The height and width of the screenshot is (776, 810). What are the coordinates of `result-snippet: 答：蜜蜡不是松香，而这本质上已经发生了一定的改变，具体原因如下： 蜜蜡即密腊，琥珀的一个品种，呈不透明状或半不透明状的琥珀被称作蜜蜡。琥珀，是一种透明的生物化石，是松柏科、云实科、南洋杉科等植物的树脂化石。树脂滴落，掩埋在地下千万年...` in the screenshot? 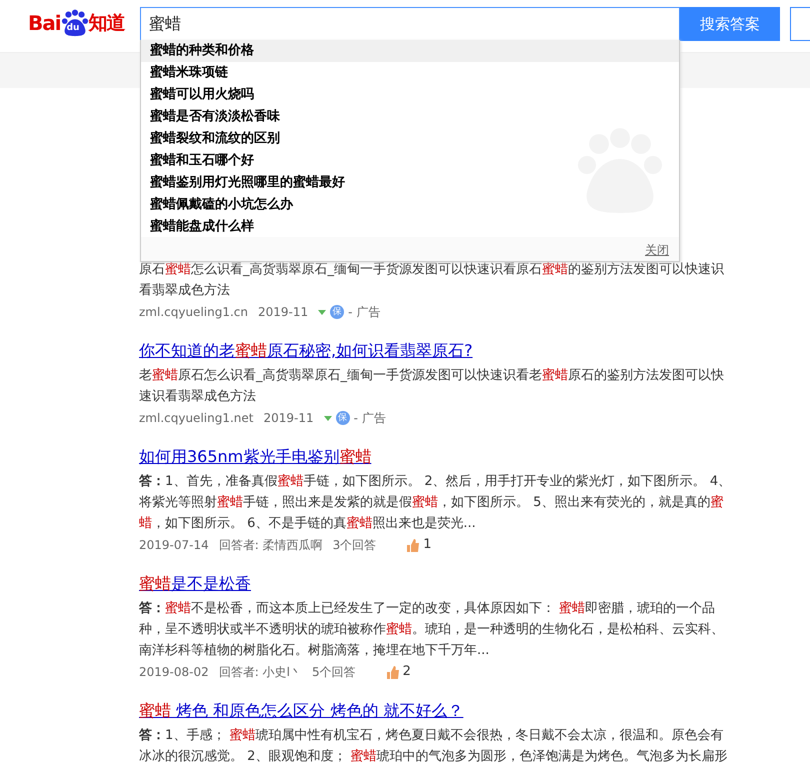 It's located at (432, 630).